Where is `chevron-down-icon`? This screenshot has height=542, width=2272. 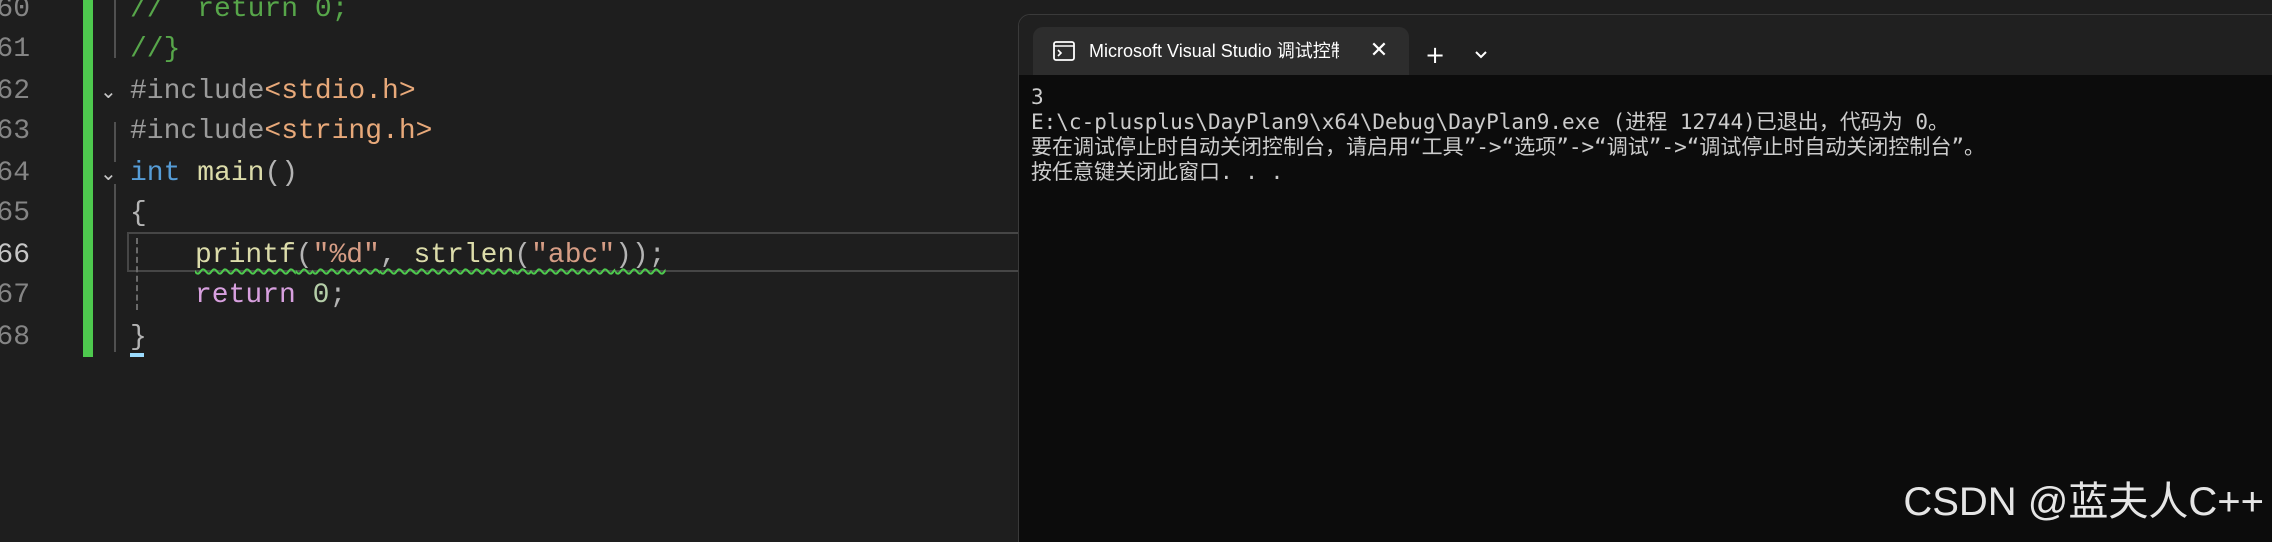 chevron-down-icon is located at coordinates (1481, 55).